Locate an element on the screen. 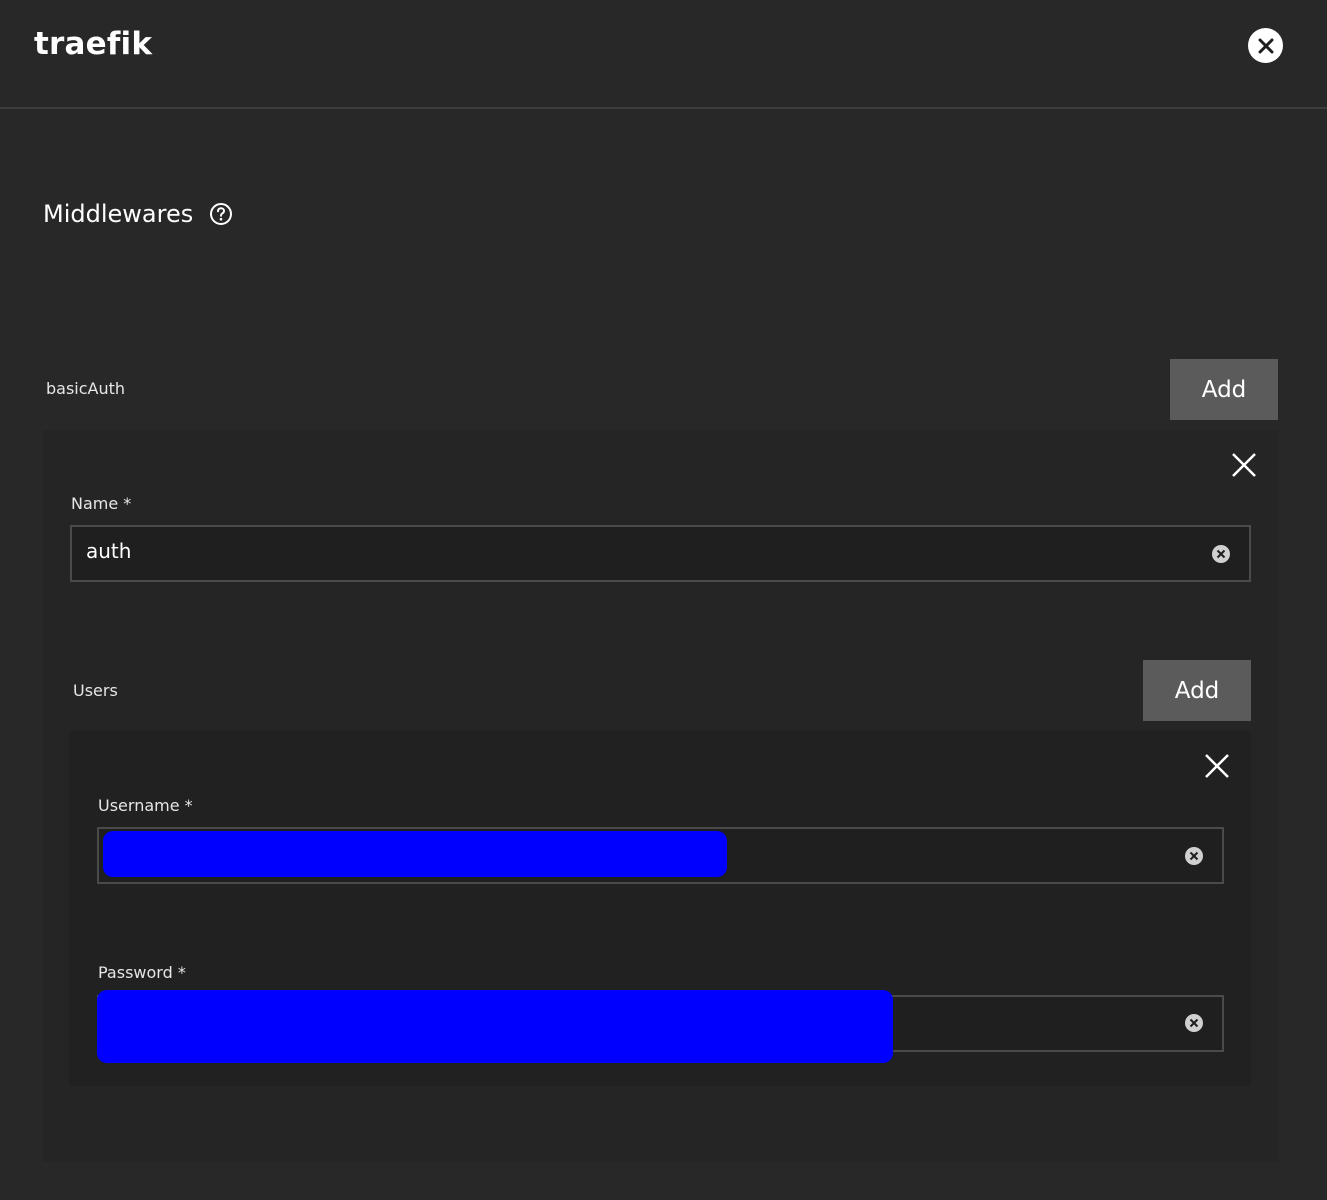 The image size is (1327, 1200). password-field-label: Password * is located at coordinates (142, 972).